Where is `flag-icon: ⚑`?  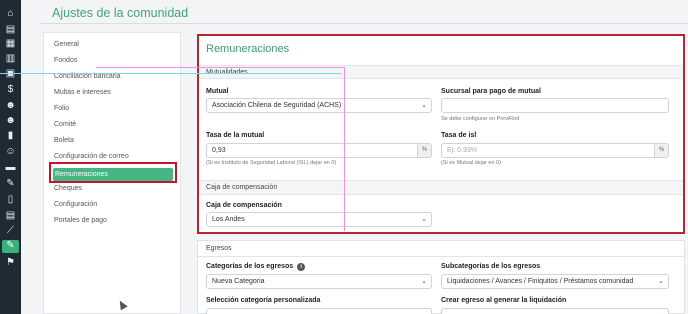 flag-icon: ⚑ is located at coordinates (10, 262).